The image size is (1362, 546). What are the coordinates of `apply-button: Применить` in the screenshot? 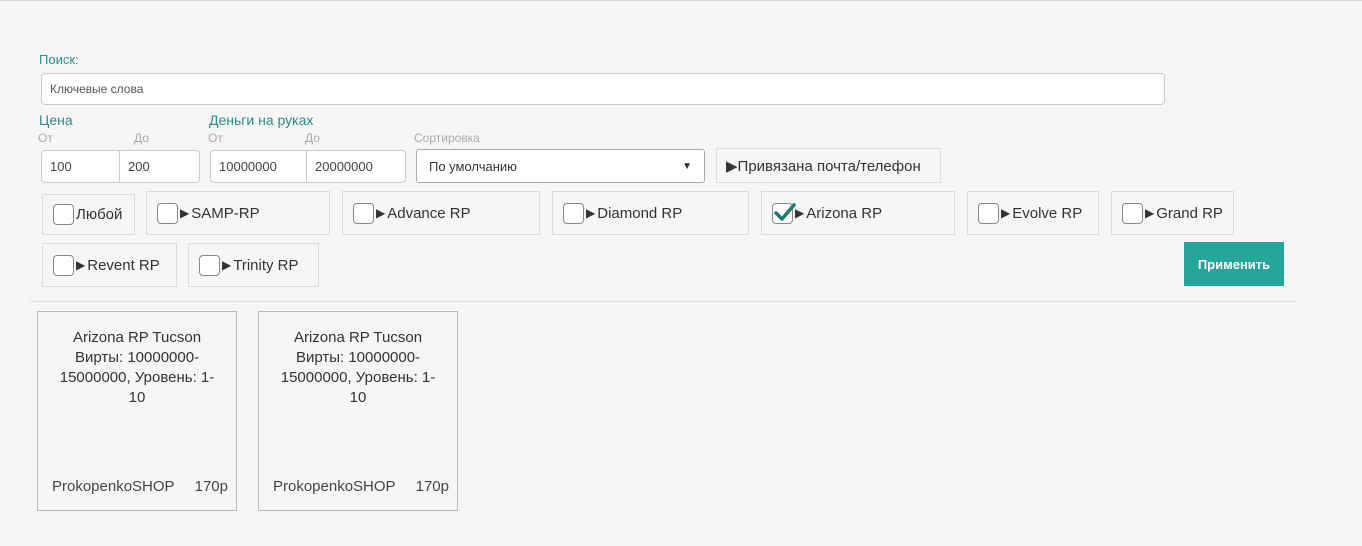 It's located at (1234, 264).